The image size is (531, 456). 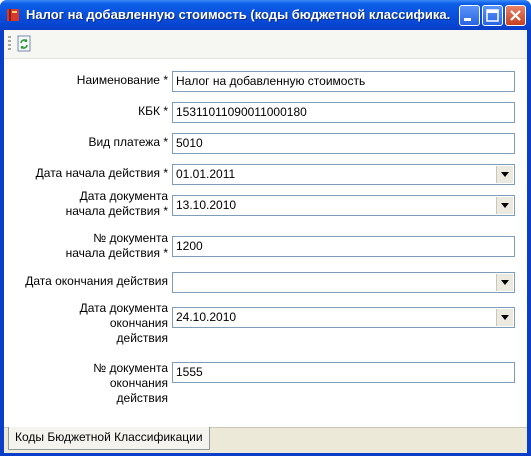 I want to click on minimize-icon, so click(x=467, y=19).